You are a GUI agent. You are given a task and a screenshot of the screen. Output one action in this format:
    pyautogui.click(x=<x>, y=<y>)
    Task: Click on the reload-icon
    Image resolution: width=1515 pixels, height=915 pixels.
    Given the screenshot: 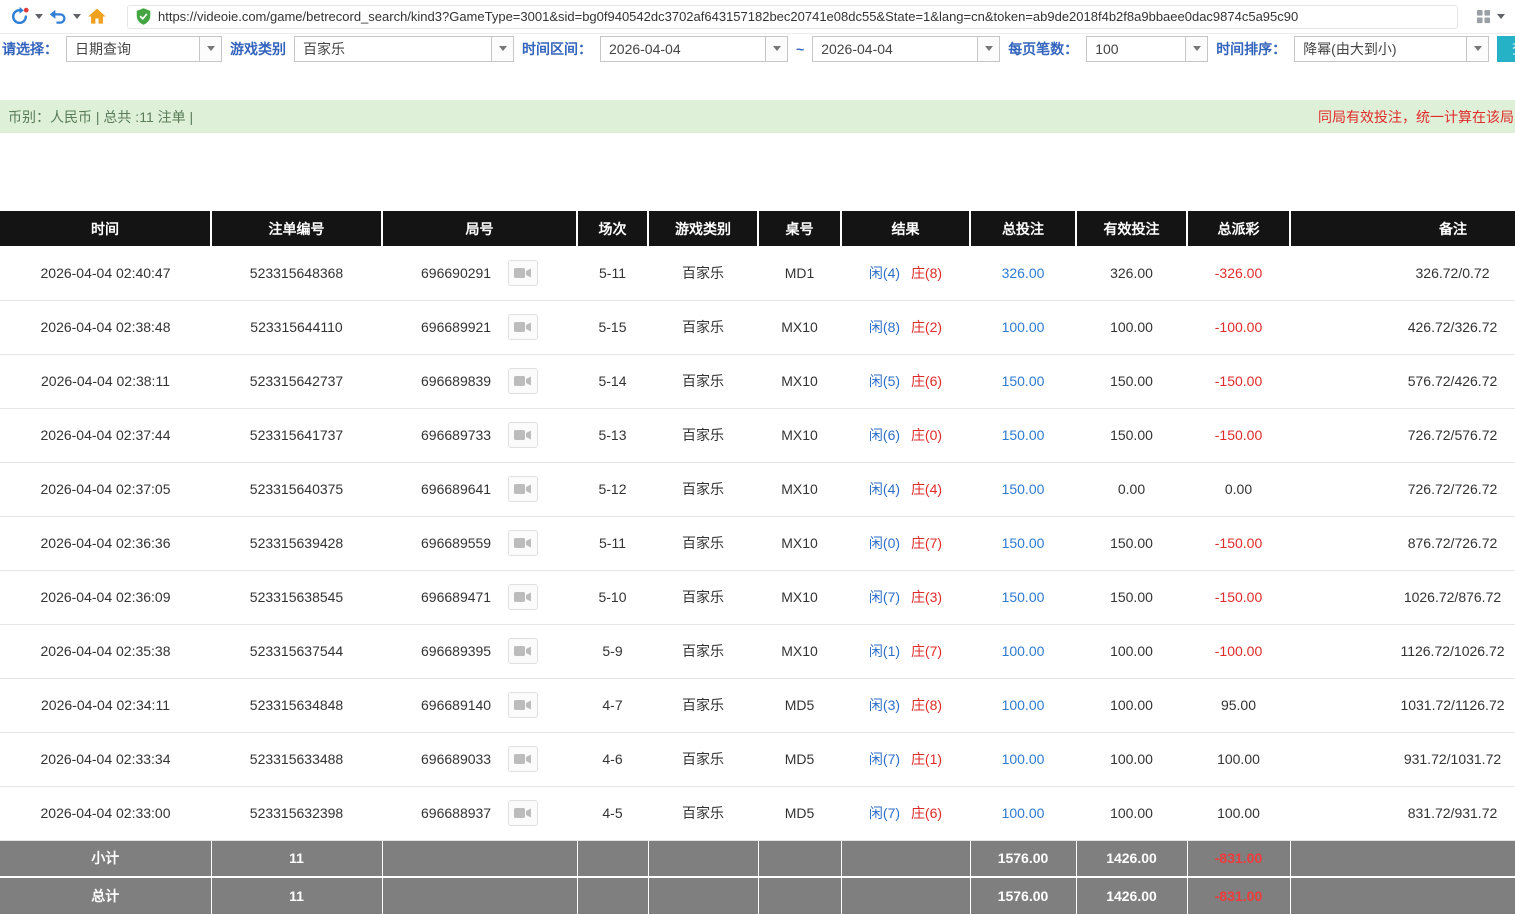 What is the action you would take?
    pyautogui.click(x=20, y=16)
    